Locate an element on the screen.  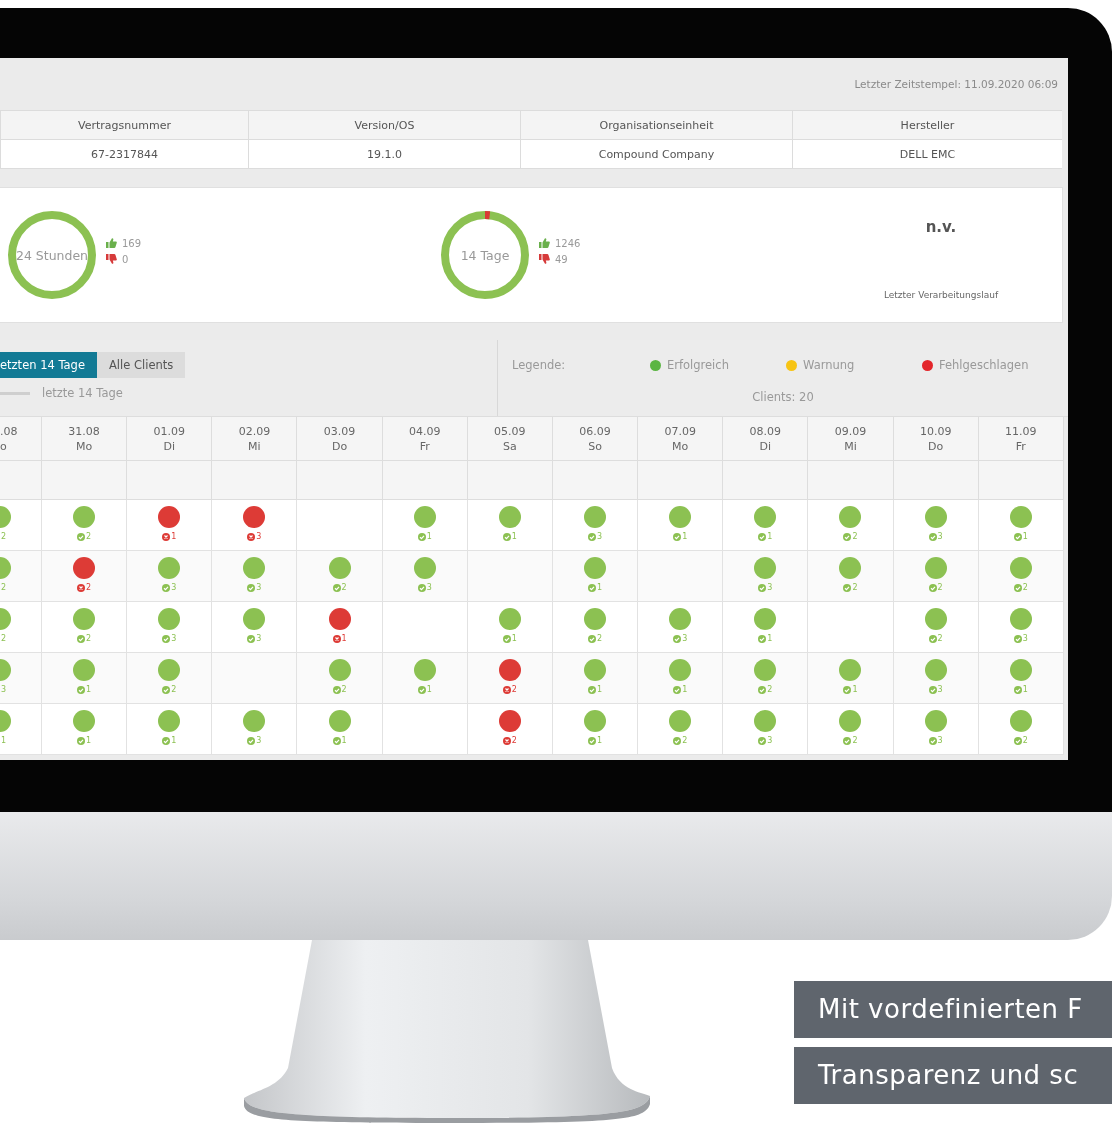
column-header: Vertragsnummer is located at coordinates (124, 125).